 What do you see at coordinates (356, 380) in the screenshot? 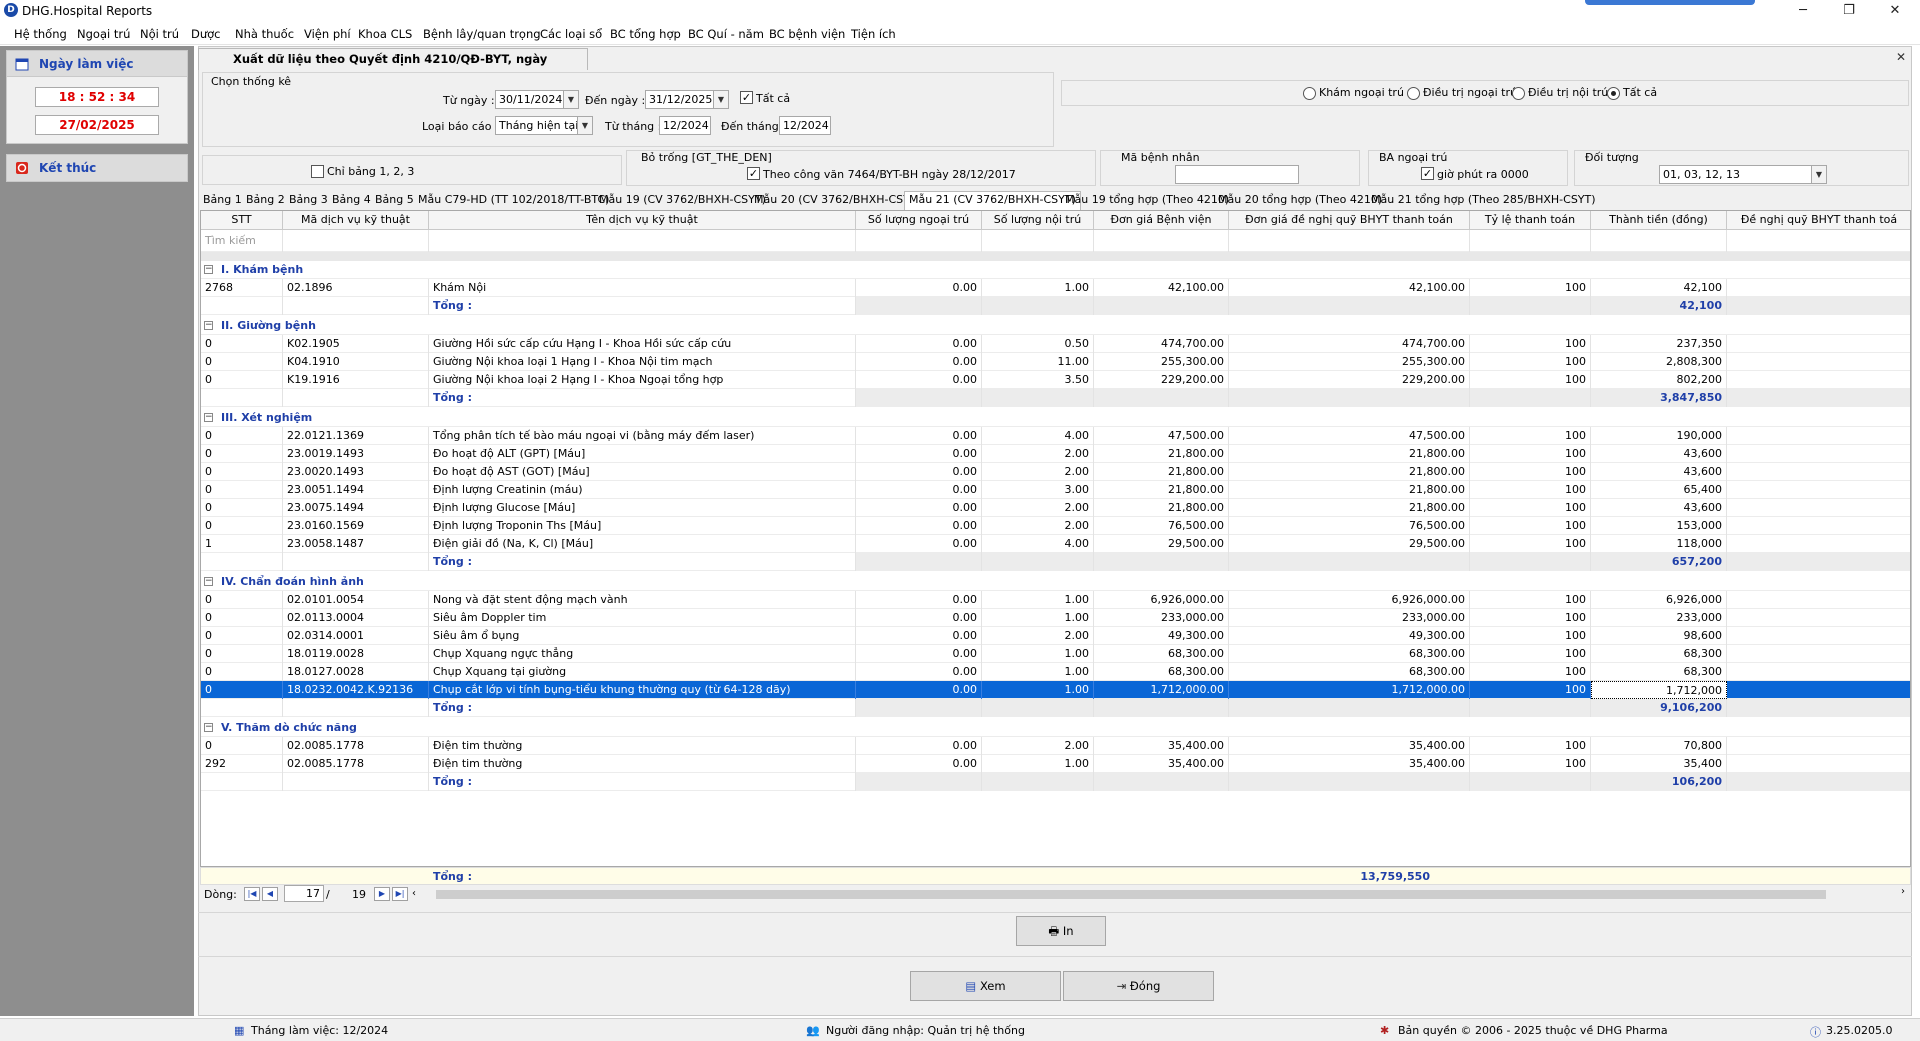
I see `table-cell: K19.1916` at bounding box center [356, 380].